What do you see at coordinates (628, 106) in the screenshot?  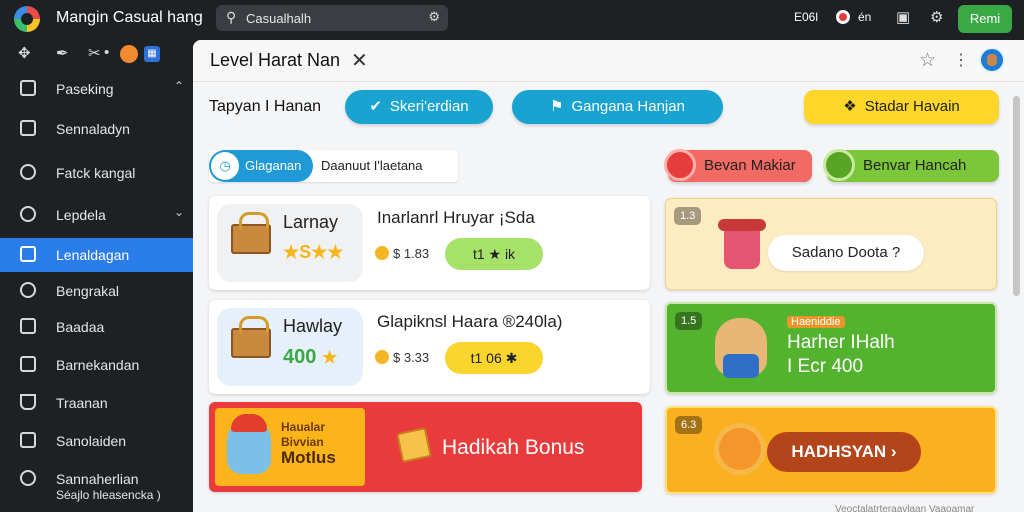 I see `pill-label: Gangana Hanjan` at bounding box center [628, 106].